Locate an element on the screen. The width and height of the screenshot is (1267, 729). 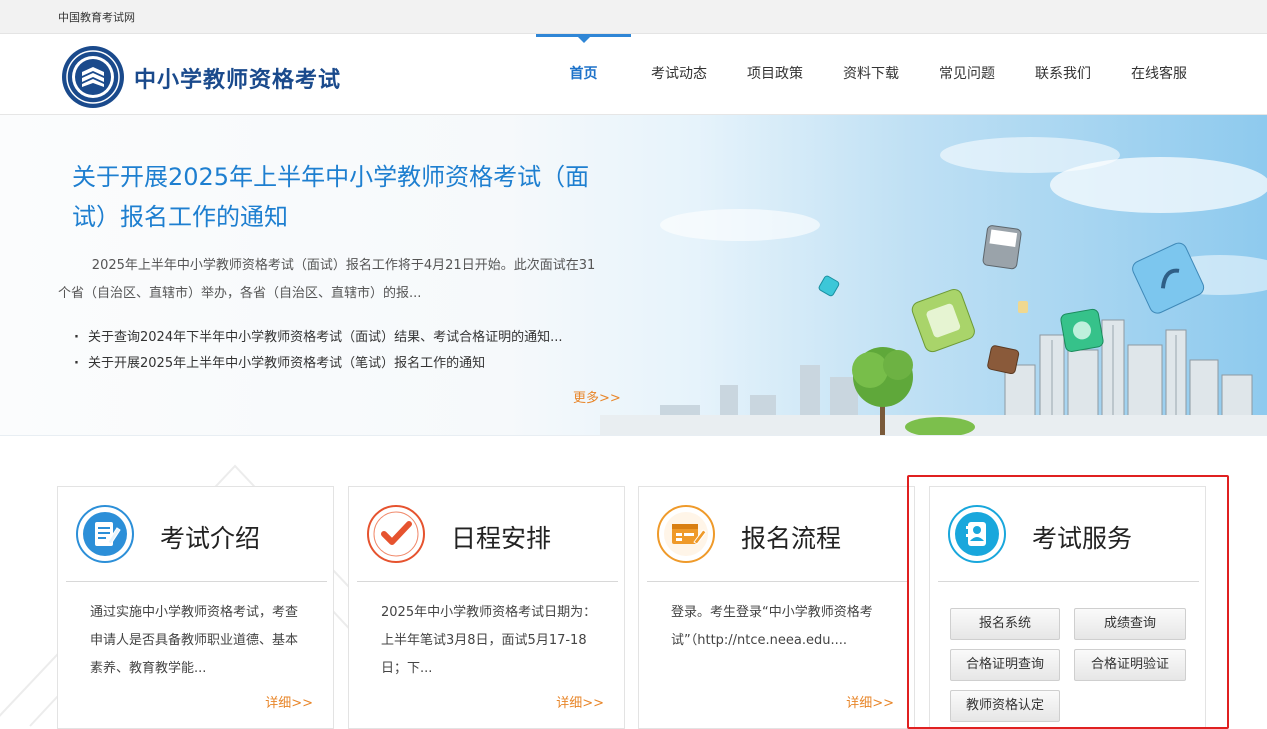
card-title: 日程安排 is located at coordinates (501, 537).